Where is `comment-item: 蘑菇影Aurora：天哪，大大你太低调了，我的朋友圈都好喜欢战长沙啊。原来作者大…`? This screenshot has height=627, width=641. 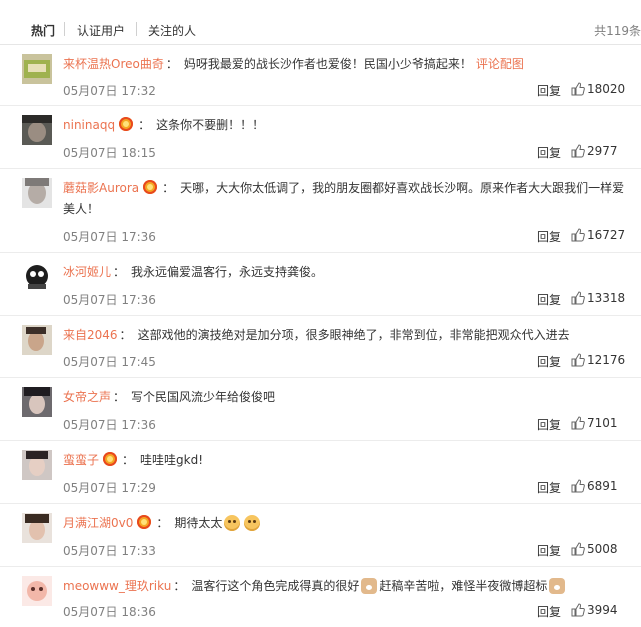 comment-item: 蘑菇影Aurora：天哪，大大你太低调了，我的朋友圈都好喜欢战长沙啊。原来作者大… is located at coordinates (320, 211).